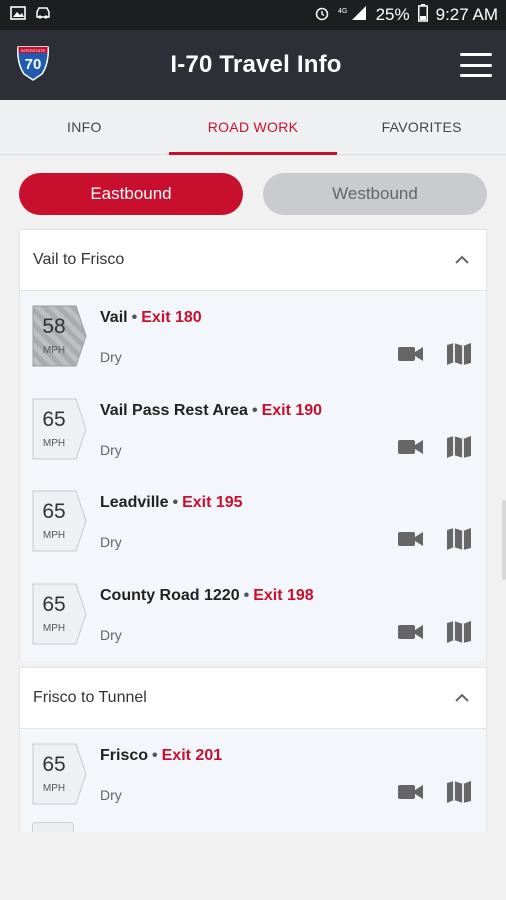  I want to click on speed-value: 58, so click(54, 326).